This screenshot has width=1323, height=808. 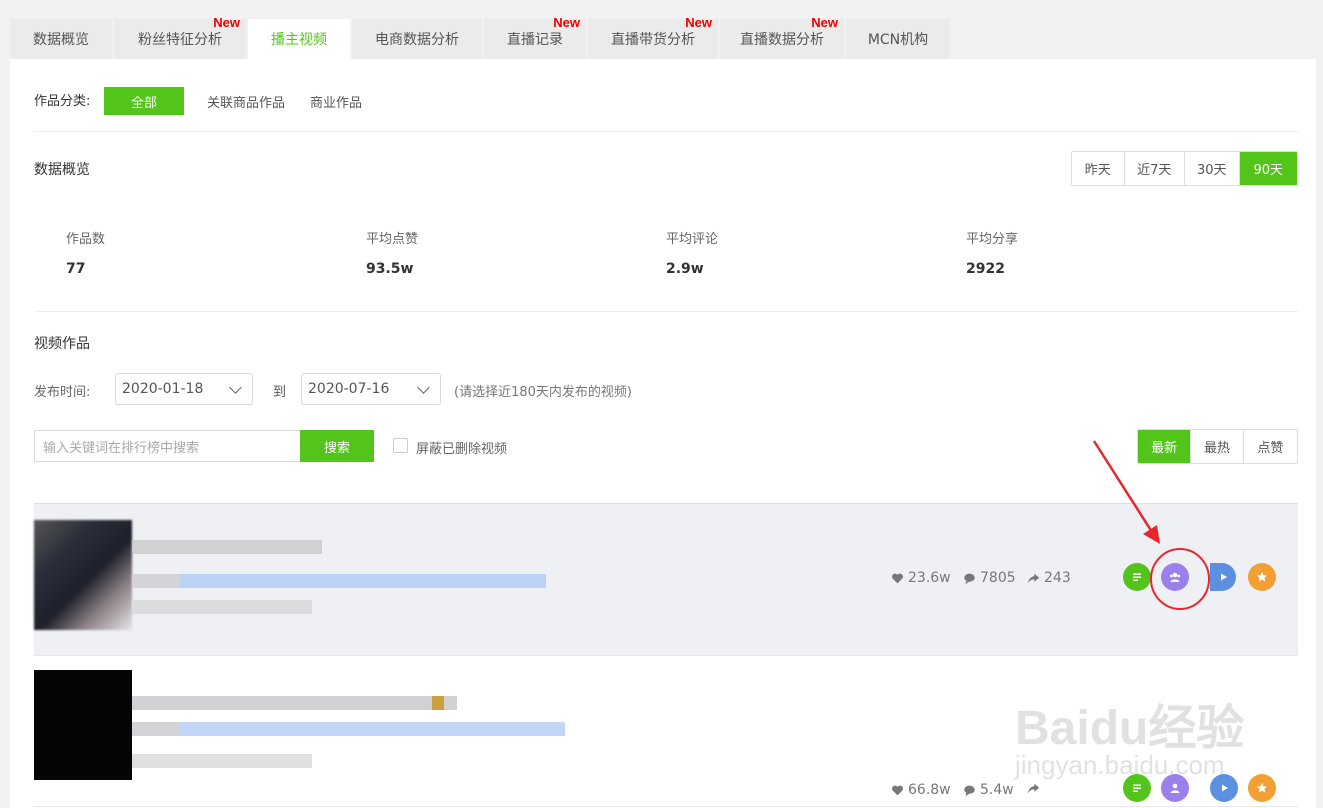 I want to click on date-to-select: 2020-07-16, so click(x=371, y=389).